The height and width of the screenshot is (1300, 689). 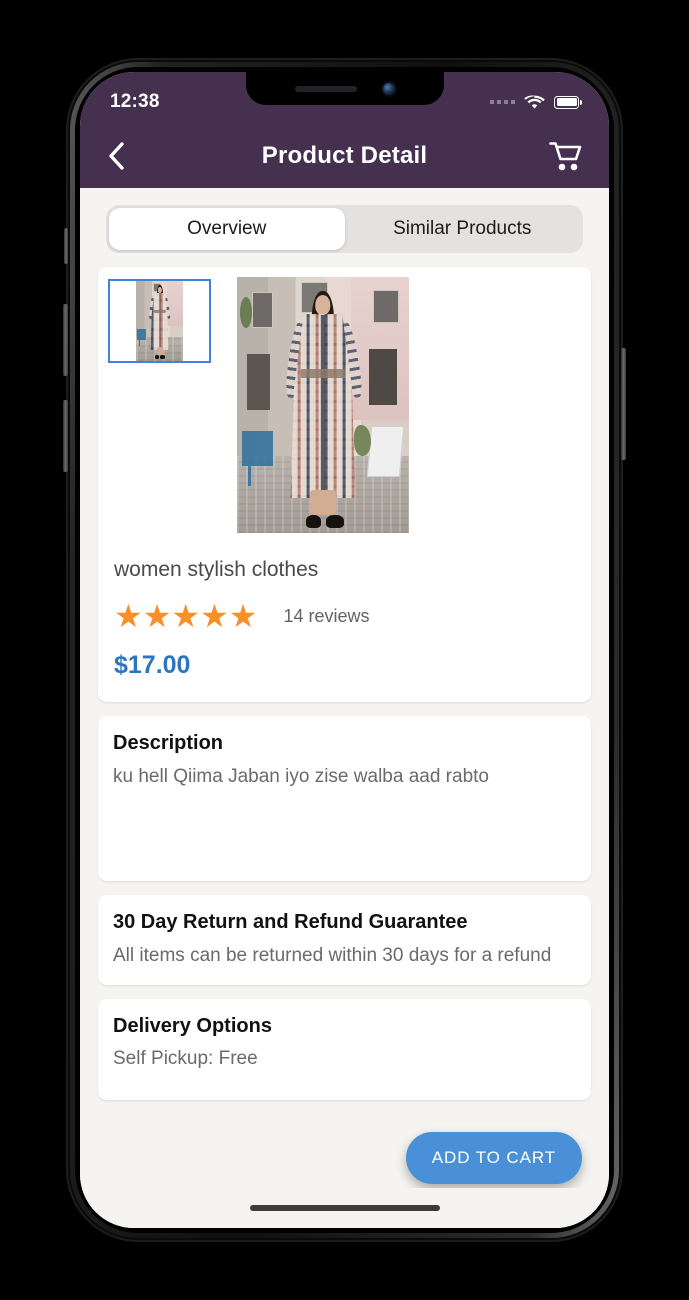 I want to click on guarantee-heading: 30 Day Return and Refund Guarantee, so click(x=290, y=922).